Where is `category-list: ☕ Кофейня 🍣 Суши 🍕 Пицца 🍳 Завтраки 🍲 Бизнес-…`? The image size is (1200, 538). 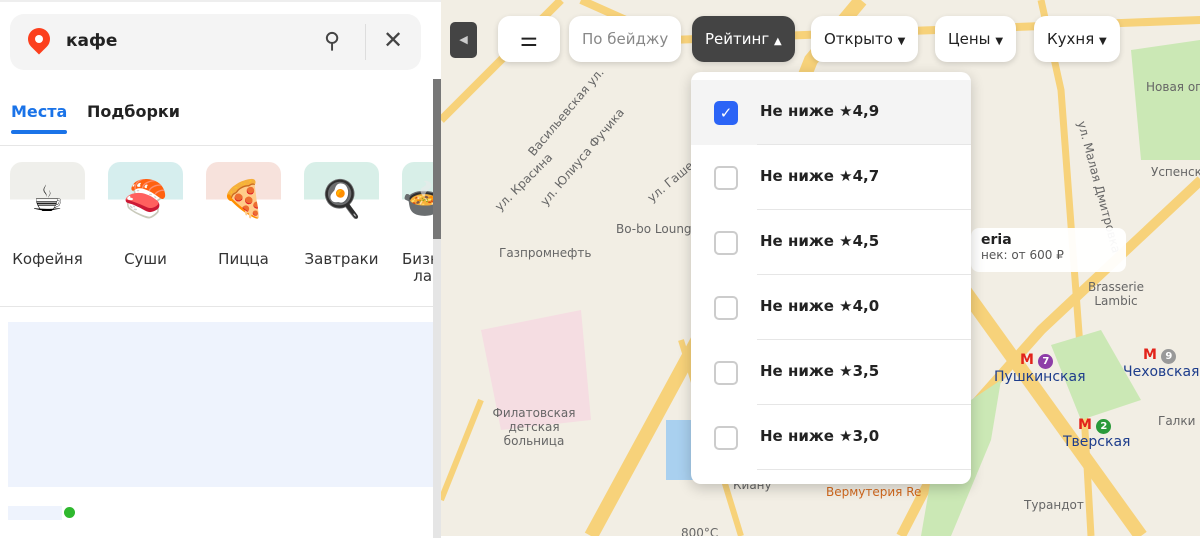
category-list: ☕ Кофейня 🍣 Суши 🍕 Пицца 🍳 Завтраки 🍲 Бизнес-… is located at coordinates (216, 232).